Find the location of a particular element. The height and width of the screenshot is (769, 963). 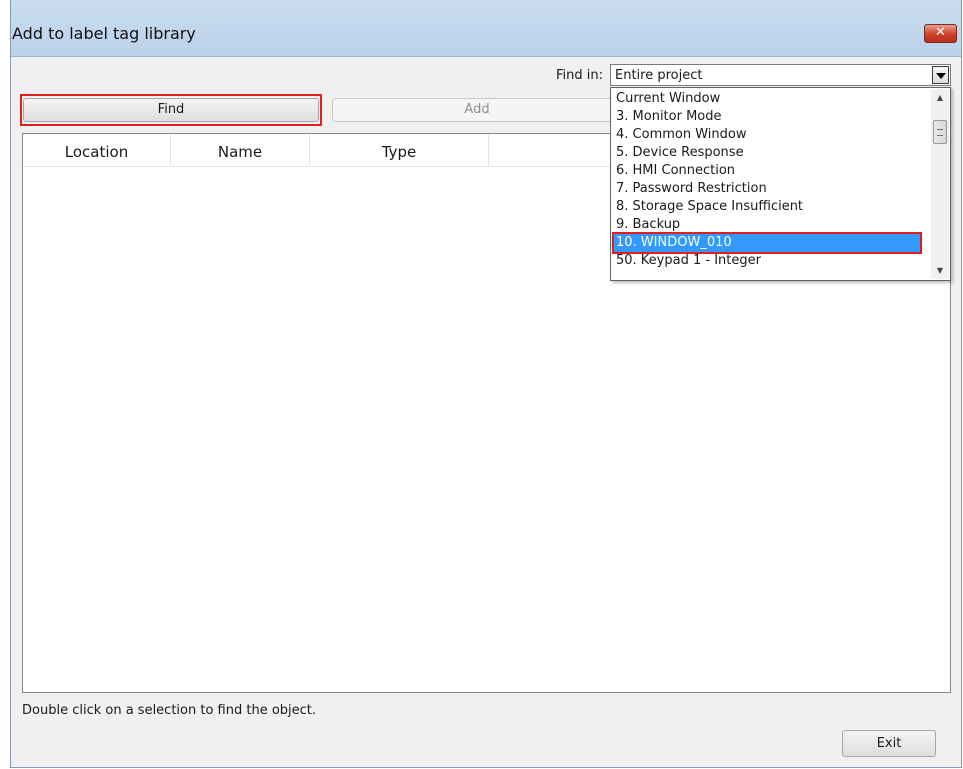

column-header-name: Name is located at coordinates (240, 150).